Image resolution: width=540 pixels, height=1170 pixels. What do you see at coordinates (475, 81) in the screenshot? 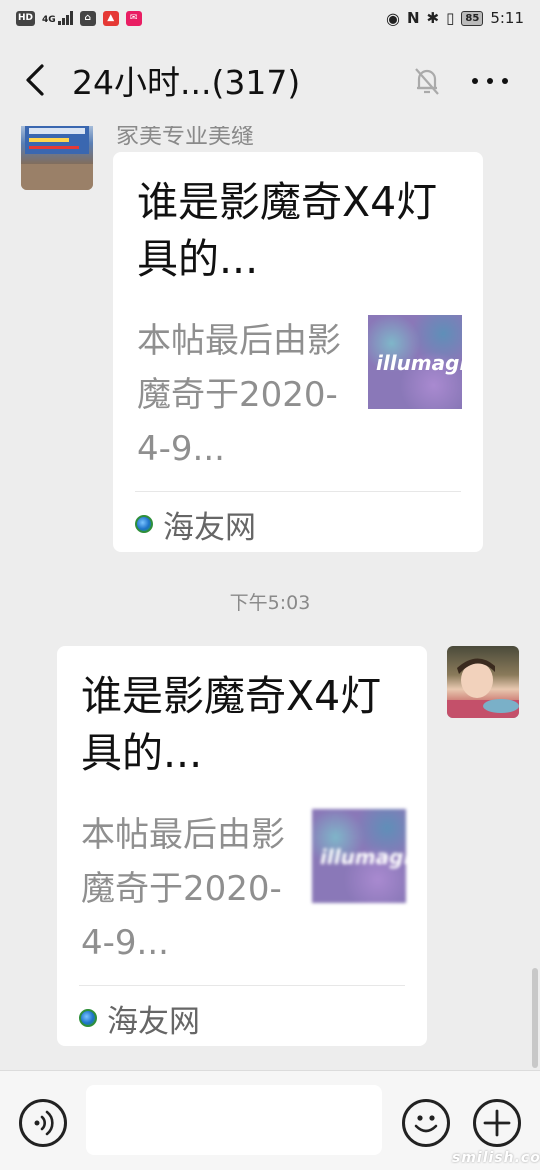
I see `more-dots-icon` at bounding box center [475, 81].